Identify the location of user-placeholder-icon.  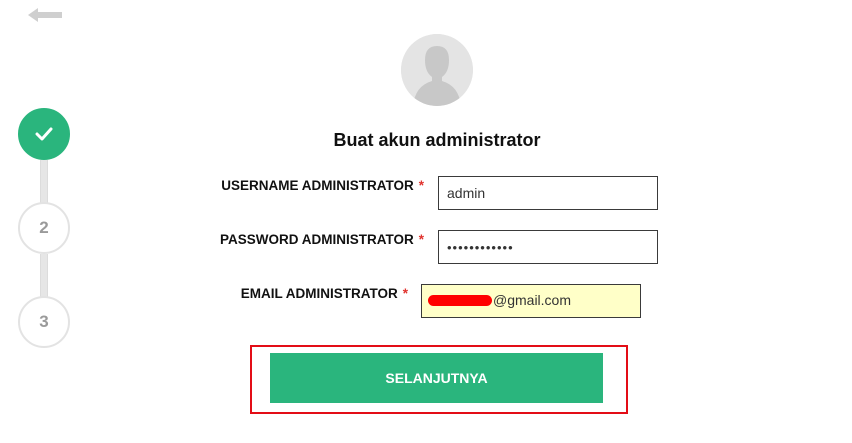
(437, 70).